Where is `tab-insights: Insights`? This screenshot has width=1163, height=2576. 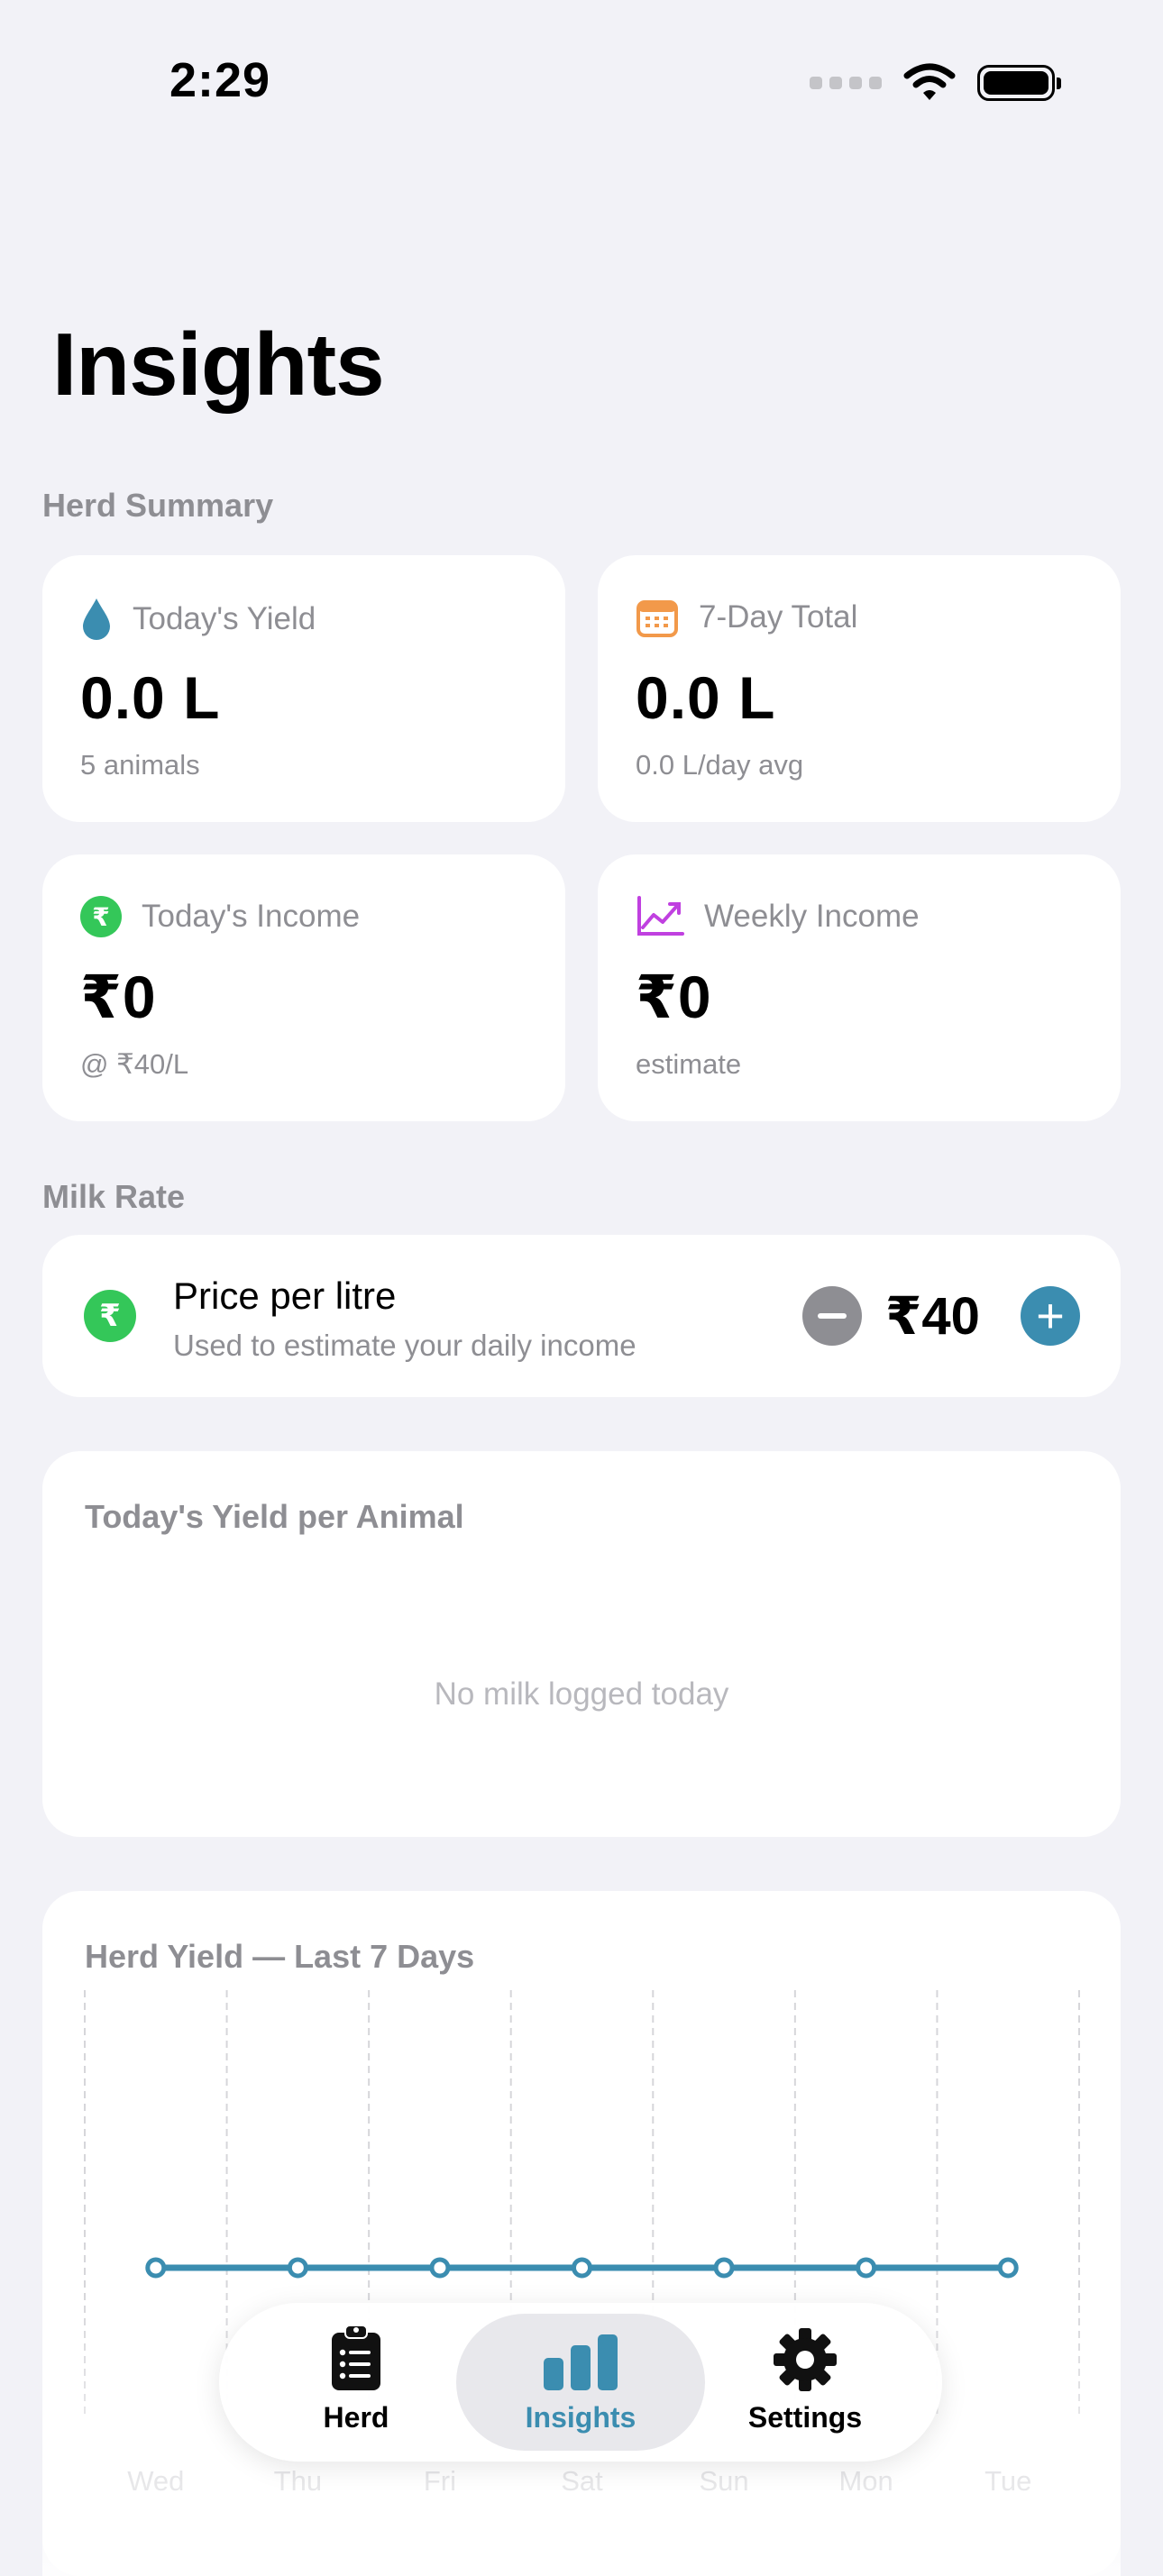
tab-insights: Insights is located at coordinates (580, 2382).